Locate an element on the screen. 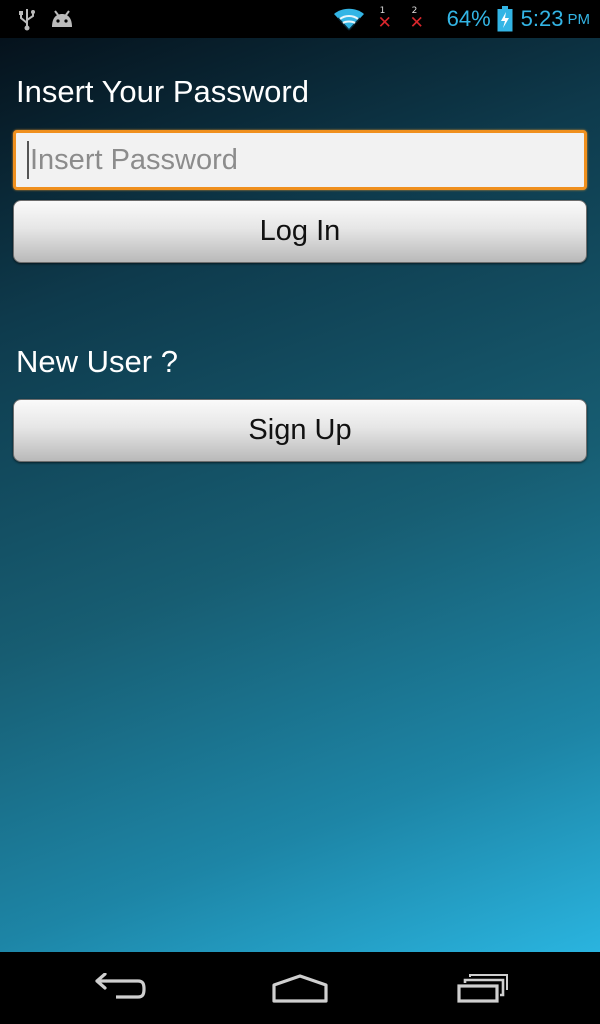  battery-percent: 64% is located at coordinates (468, 18).